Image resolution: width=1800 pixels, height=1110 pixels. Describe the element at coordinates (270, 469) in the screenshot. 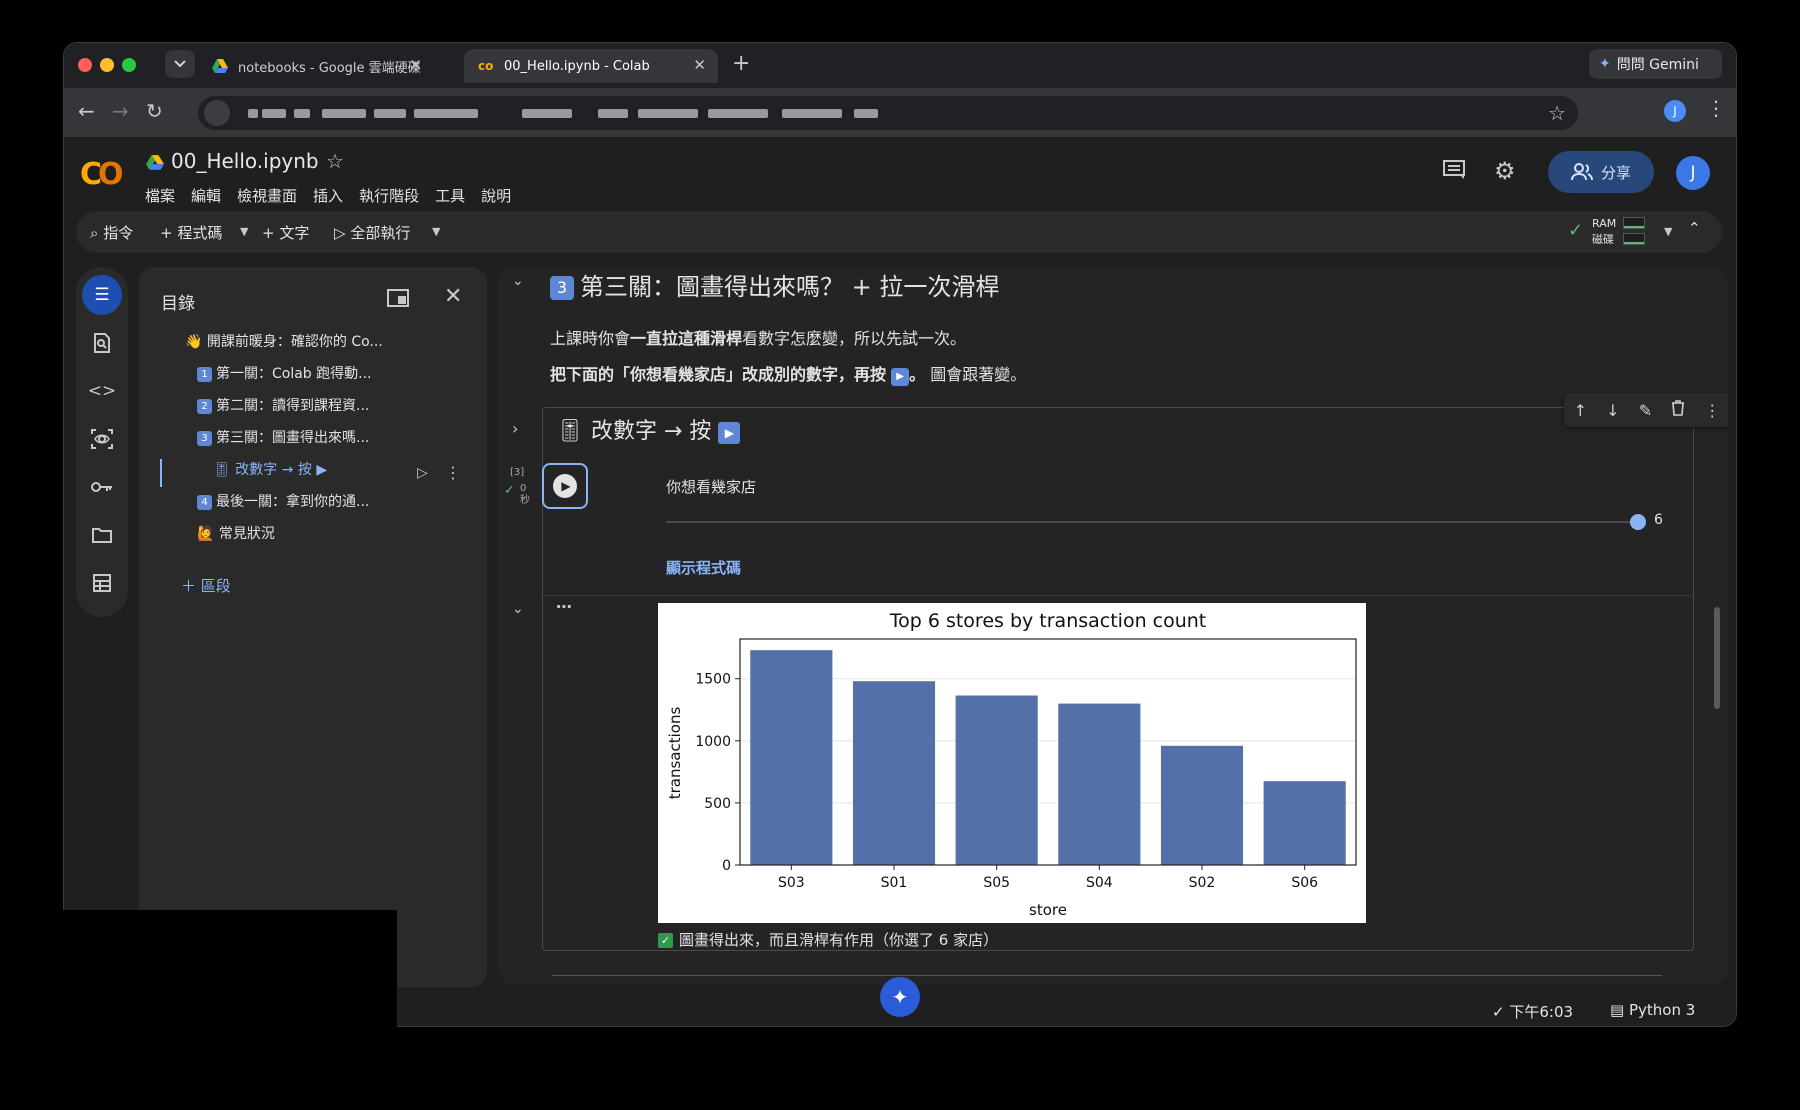

I see `toc-item-active: 🎚 改數字 → 按 ▶` at that location.